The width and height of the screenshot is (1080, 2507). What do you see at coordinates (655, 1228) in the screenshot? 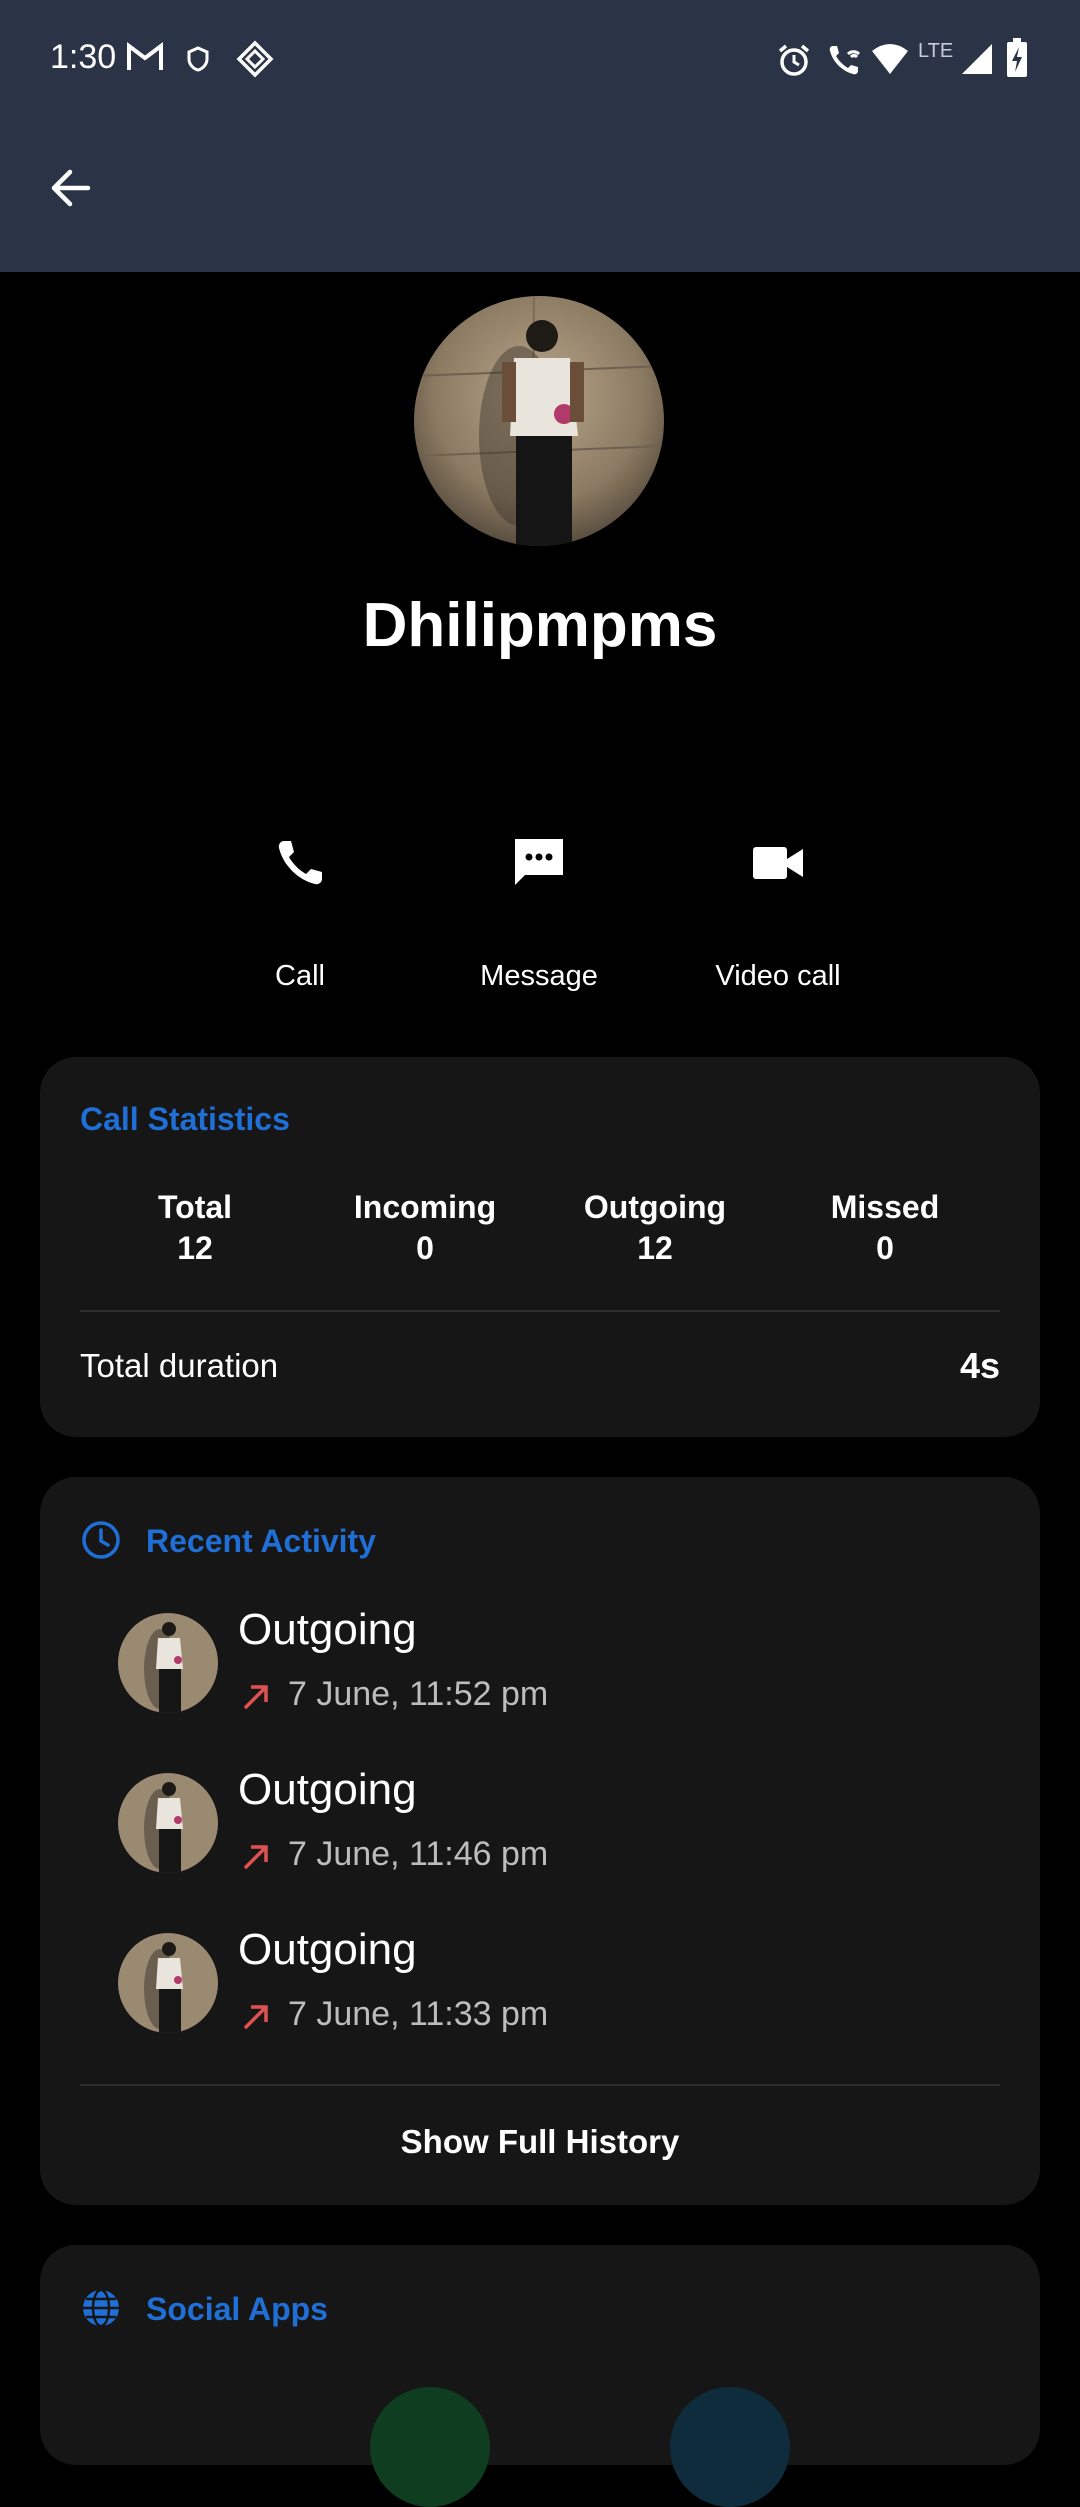
I see `stat-outgoing: Outgoing 12` at bounding box center [655, 1228].